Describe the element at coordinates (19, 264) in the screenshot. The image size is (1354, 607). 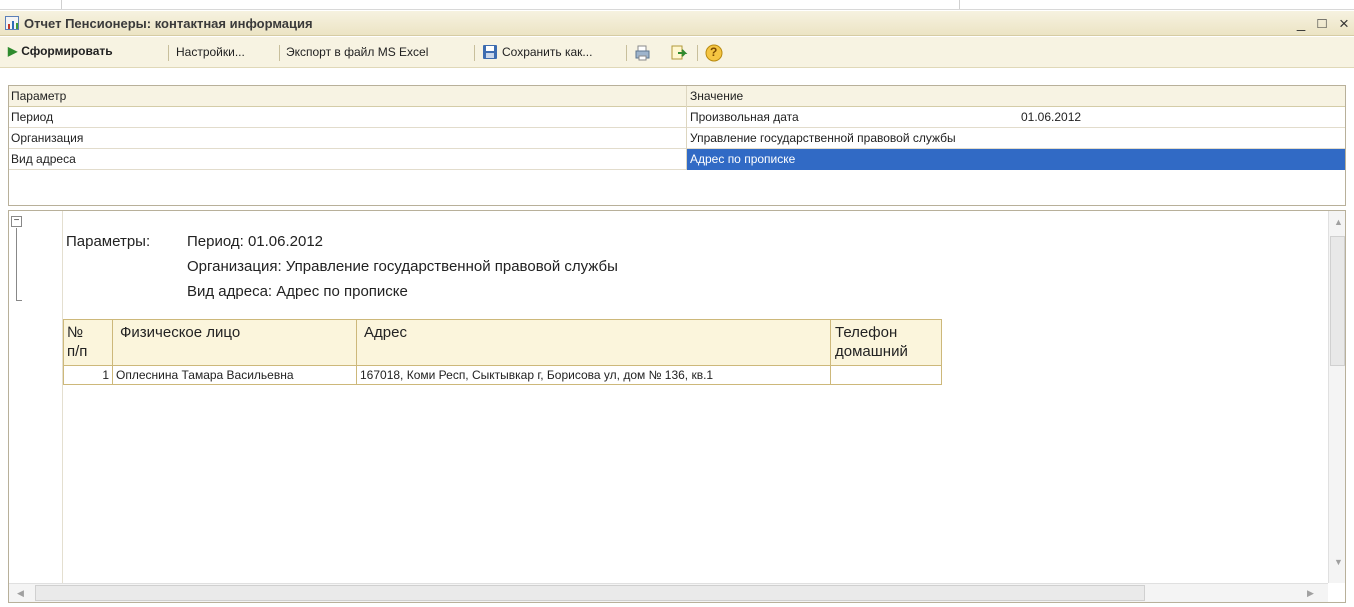
I see `group-bracket` at that location.